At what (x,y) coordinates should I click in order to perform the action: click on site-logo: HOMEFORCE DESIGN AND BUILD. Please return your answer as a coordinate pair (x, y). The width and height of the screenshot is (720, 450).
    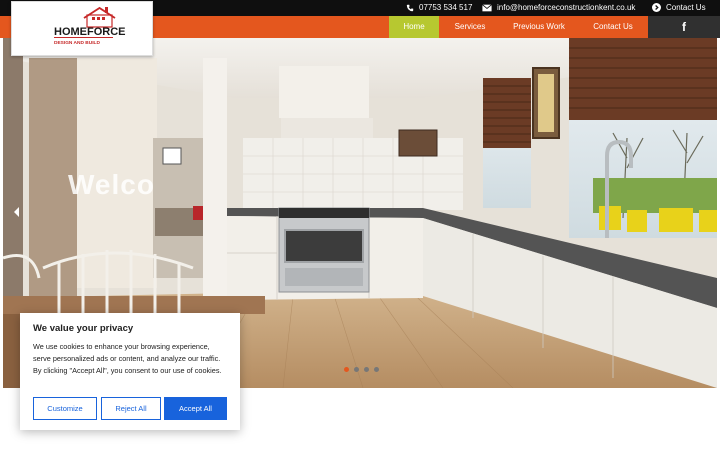
    Looking at the image, I should click on (82, 28).